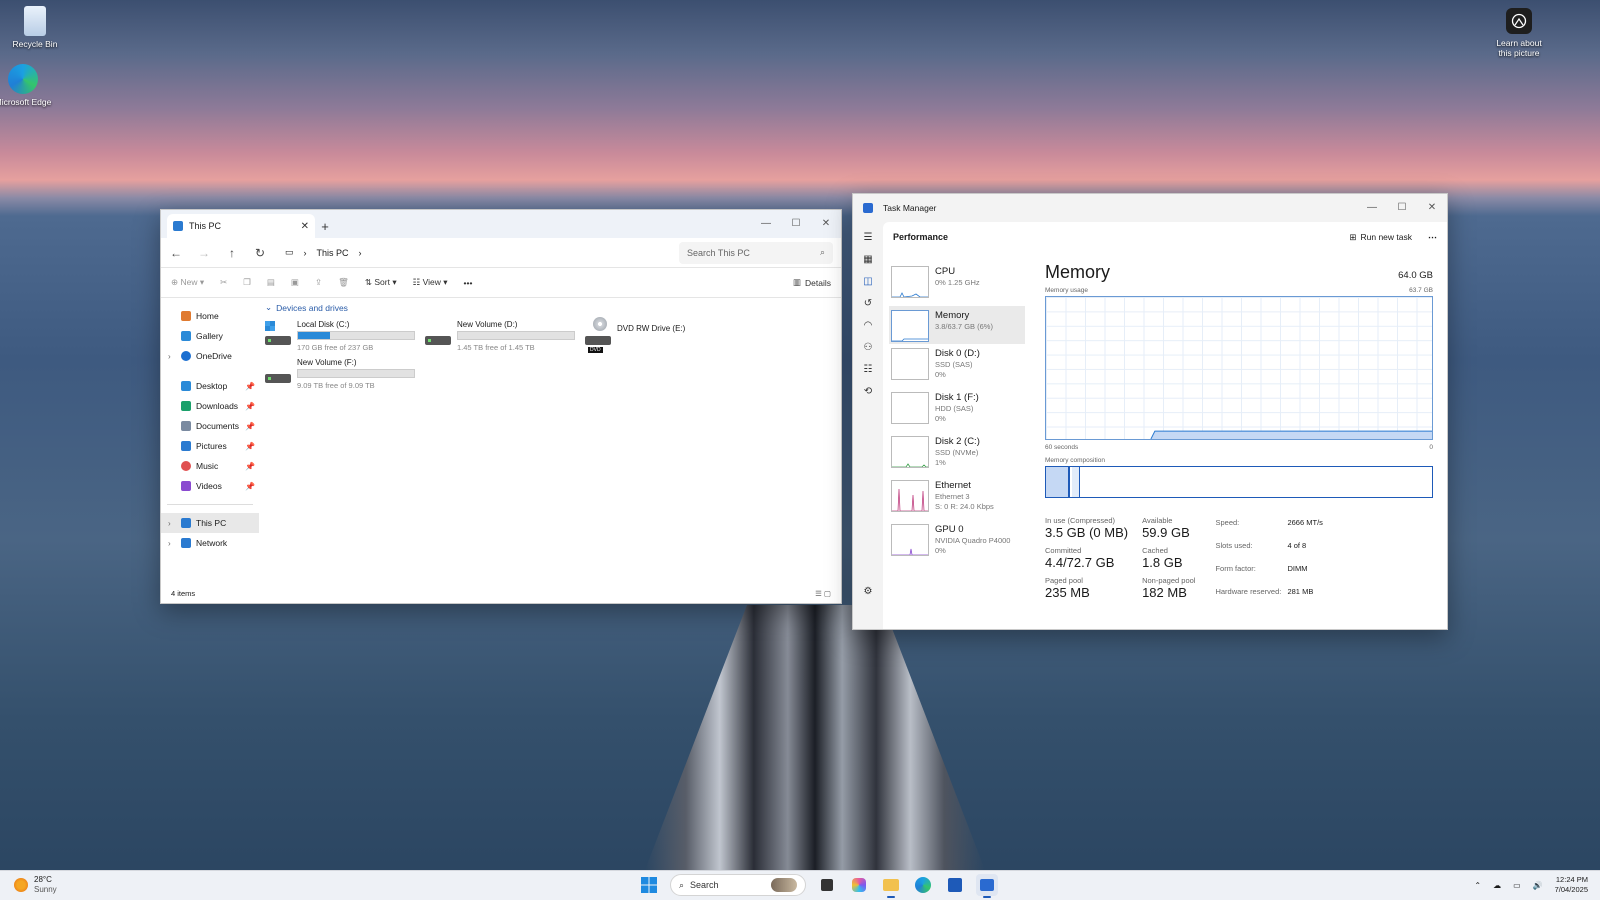 The image size is (1600, 900). Describe the element at coordinates (957, 366) in the screenshot. I see `resource-disk-0: Disk 0 (D:) SSD (SAS) 0%` at that location.